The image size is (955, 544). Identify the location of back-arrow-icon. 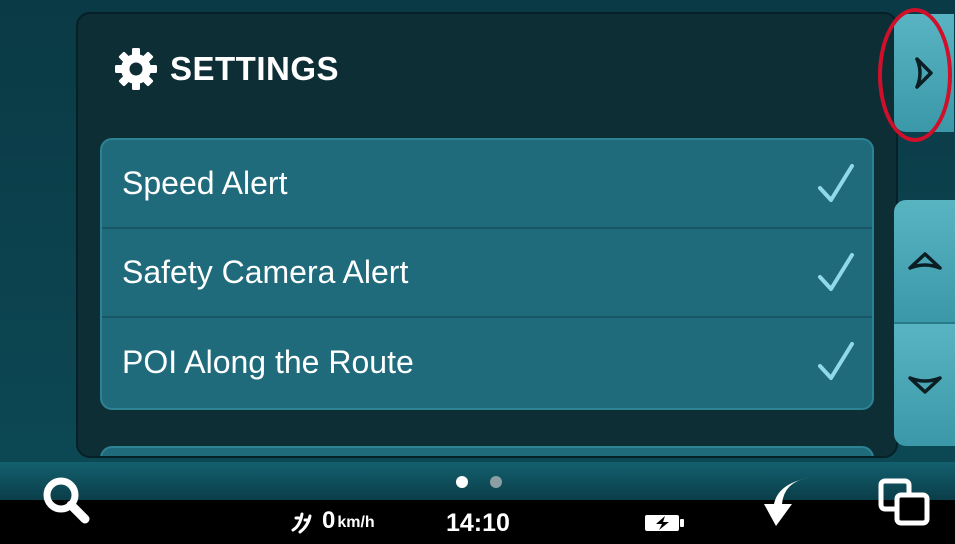
(788, 502).